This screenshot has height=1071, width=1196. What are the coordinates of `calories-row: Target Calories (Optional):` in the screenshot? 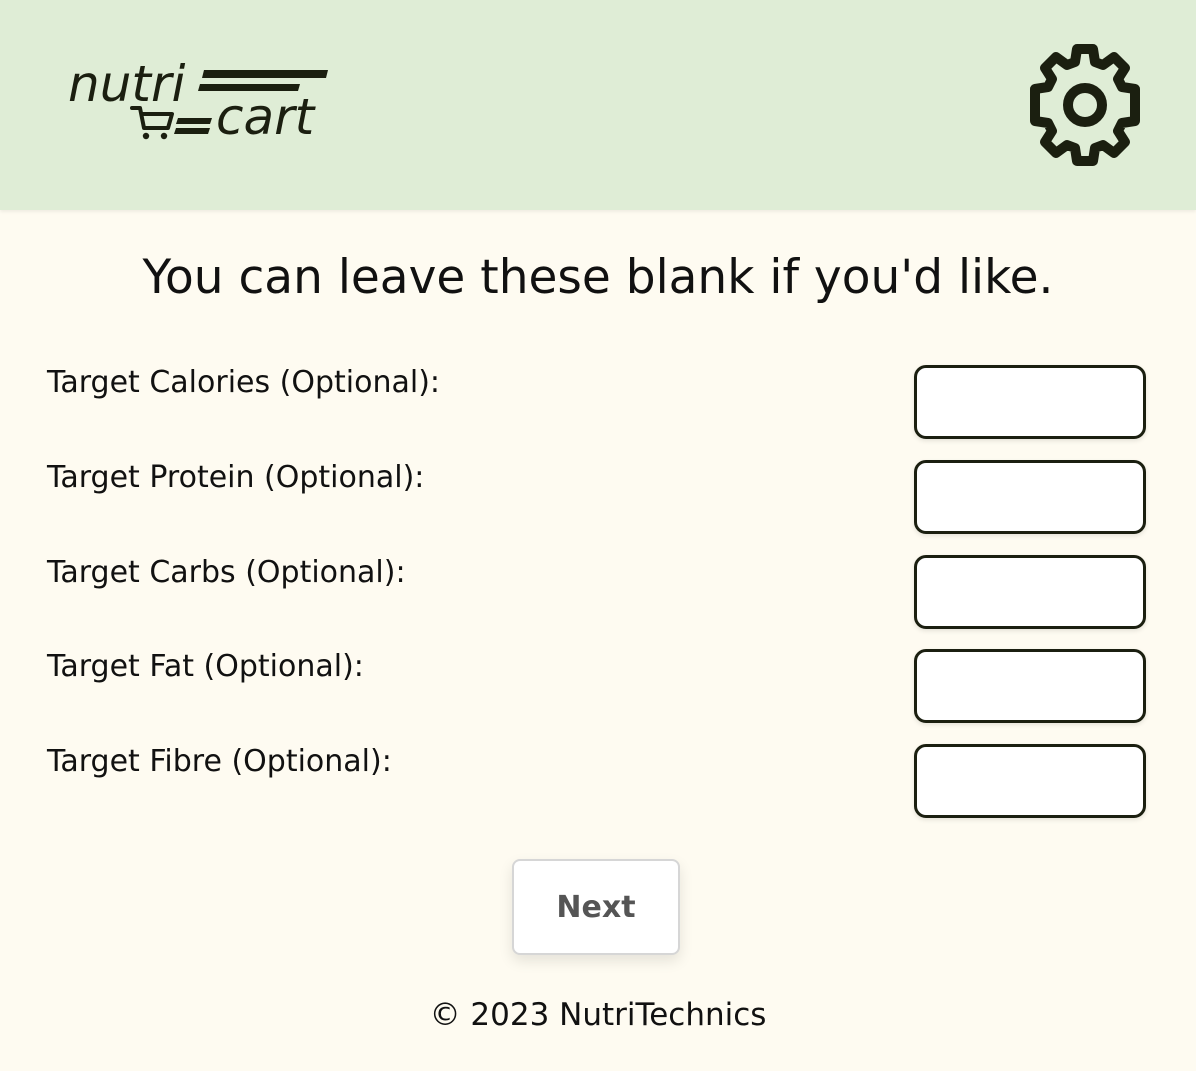 It's located at (598, 403).